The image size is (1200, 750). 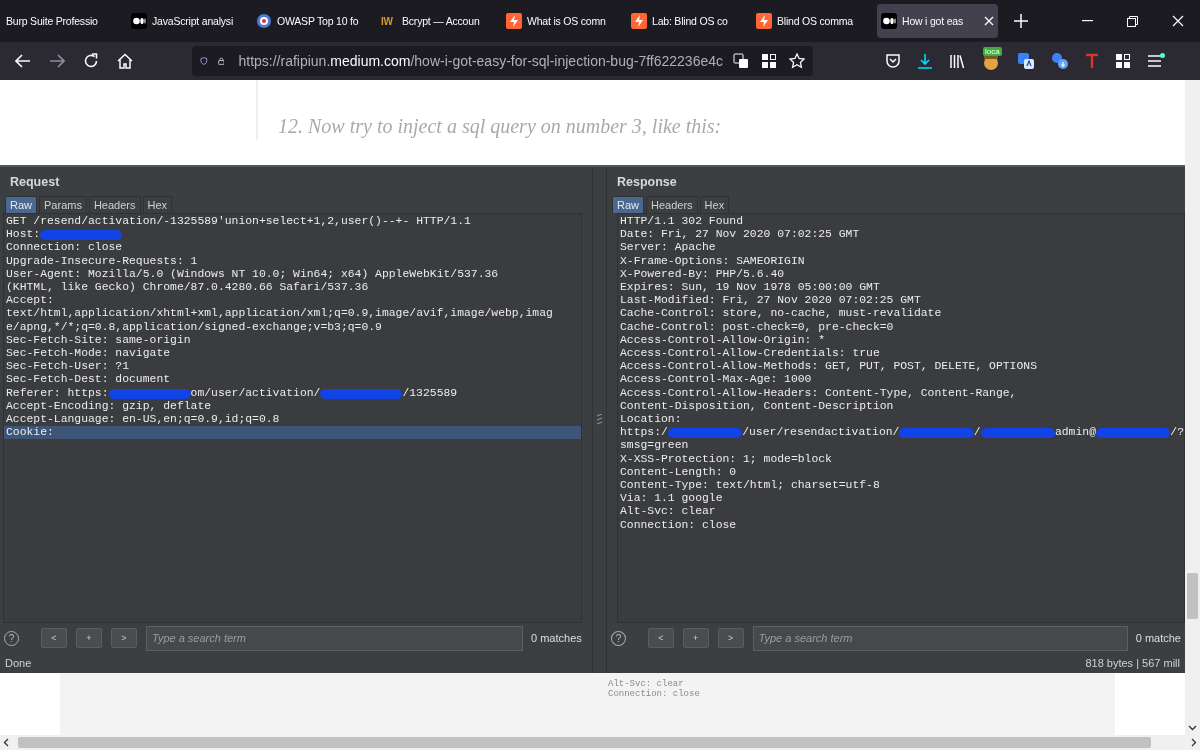 I want to click on panel-title: Request, so click(x=35, y=182).